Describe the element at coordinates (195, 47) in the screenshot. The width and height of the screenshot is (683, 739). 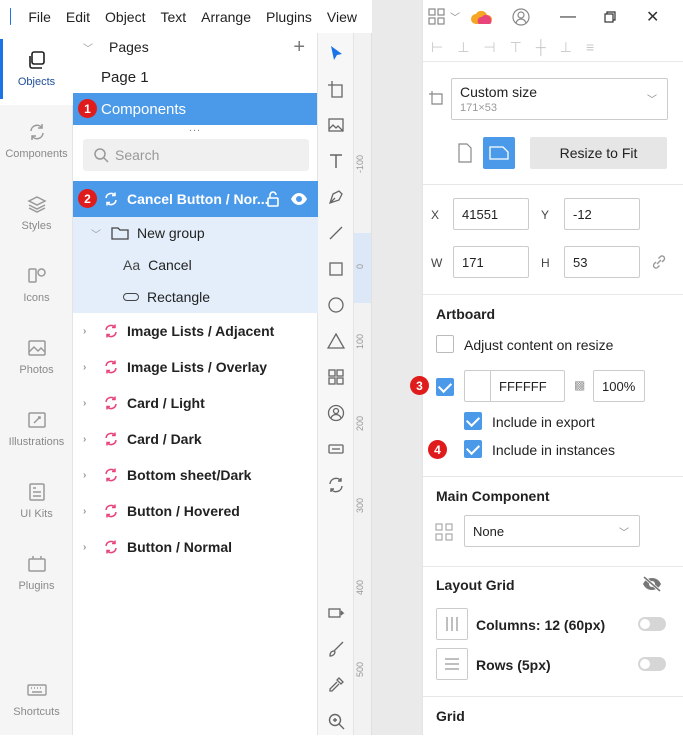
I see `pages-header: ﹀ Pages +` at that location.